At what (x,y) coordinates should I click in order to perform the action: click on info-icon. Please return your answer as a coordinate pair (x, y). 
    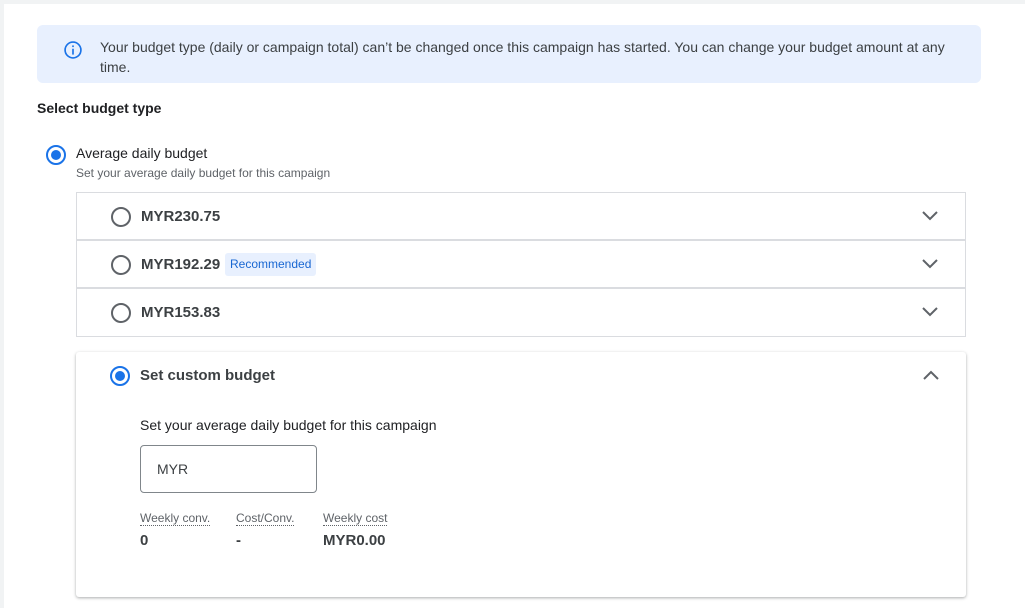
    Looking at the image, I should click on (73, 50).